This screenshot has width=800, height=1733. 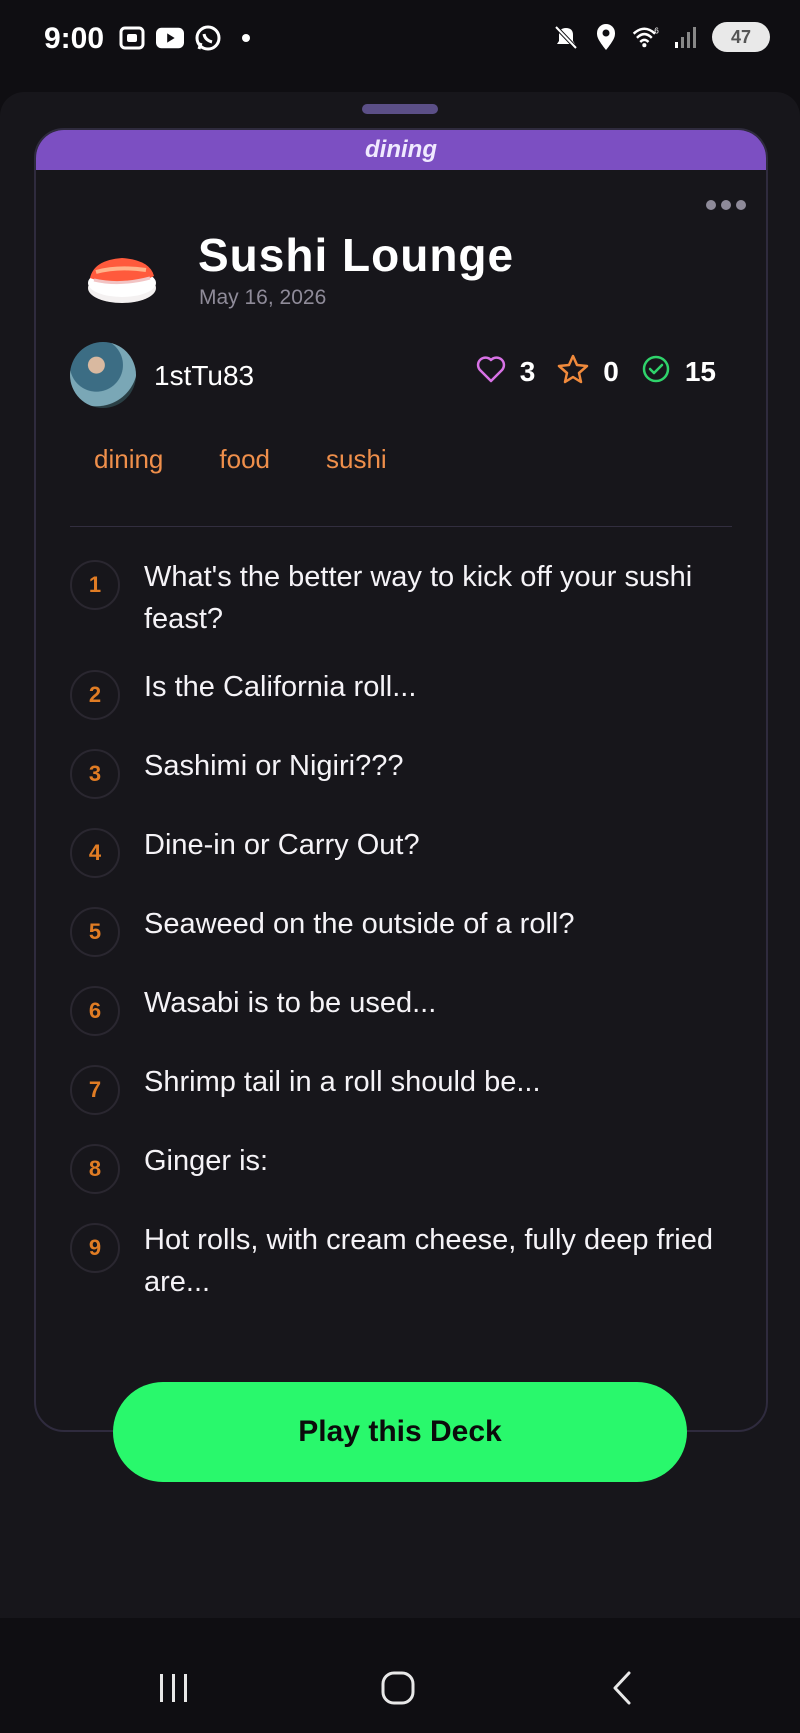 I want to click on whatsapp-icon, so click(x=208, y=38).